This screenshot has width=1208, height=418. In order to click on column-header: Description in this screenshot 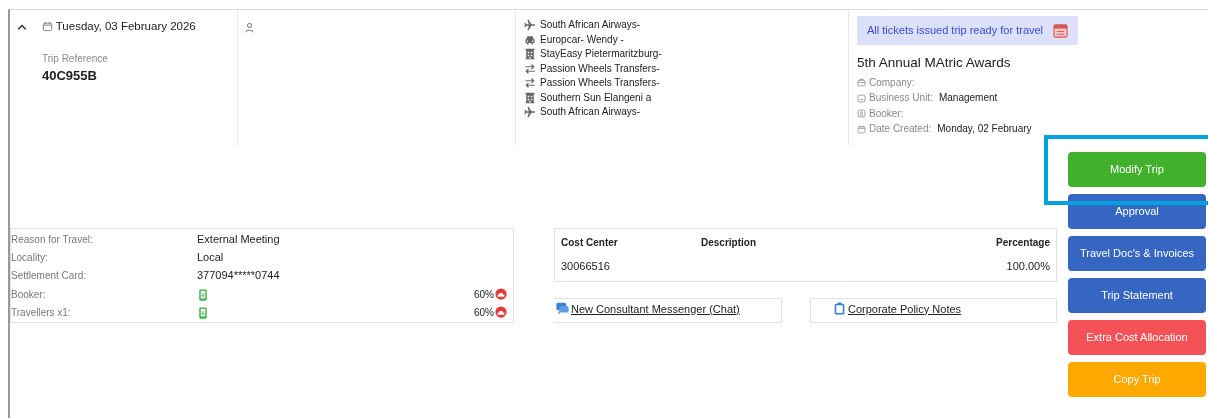, I will do `click(728, 243)`.